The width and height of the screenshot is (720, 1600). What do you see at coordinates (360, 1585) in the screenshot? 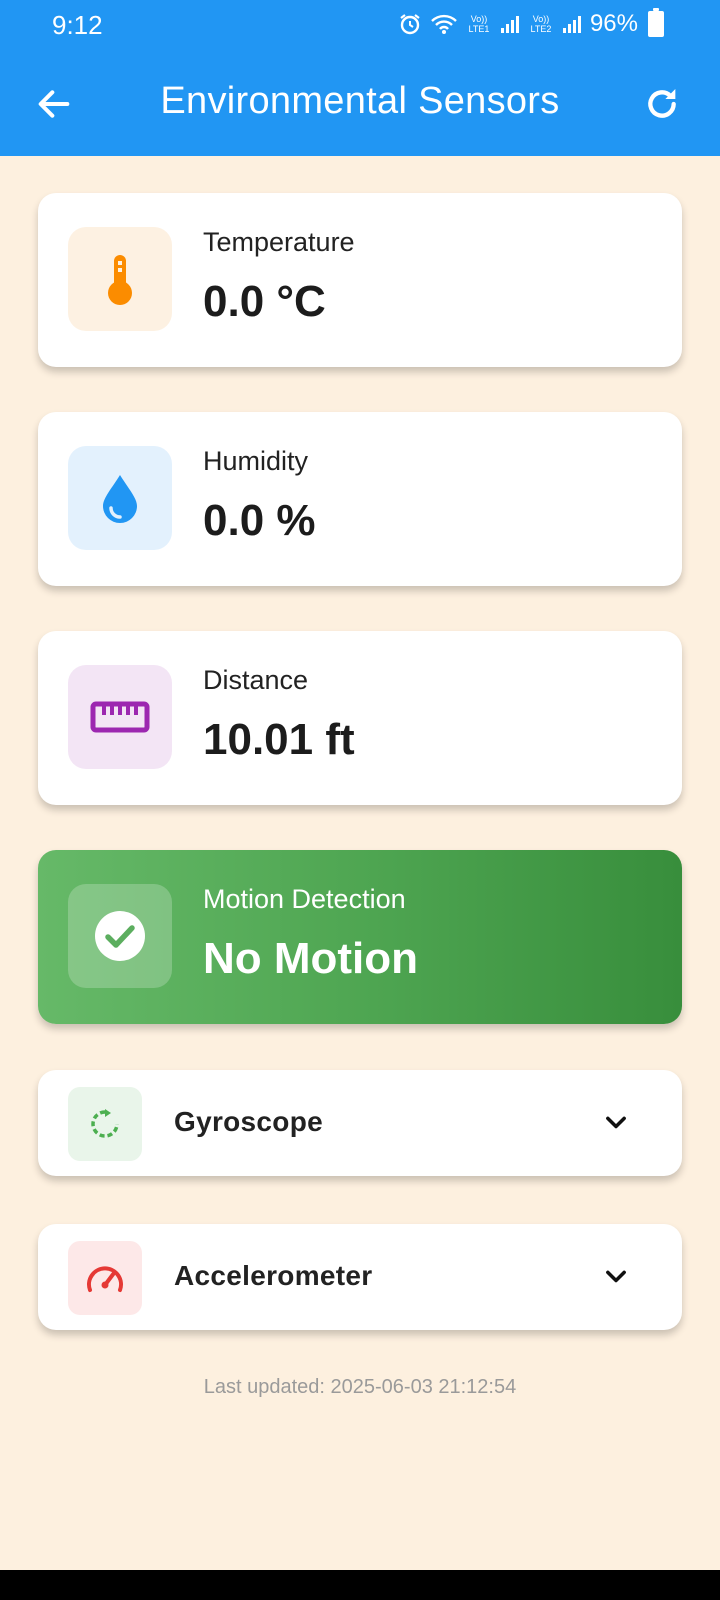
I see `system-nav-bar` at bounding box center [360, 1585].